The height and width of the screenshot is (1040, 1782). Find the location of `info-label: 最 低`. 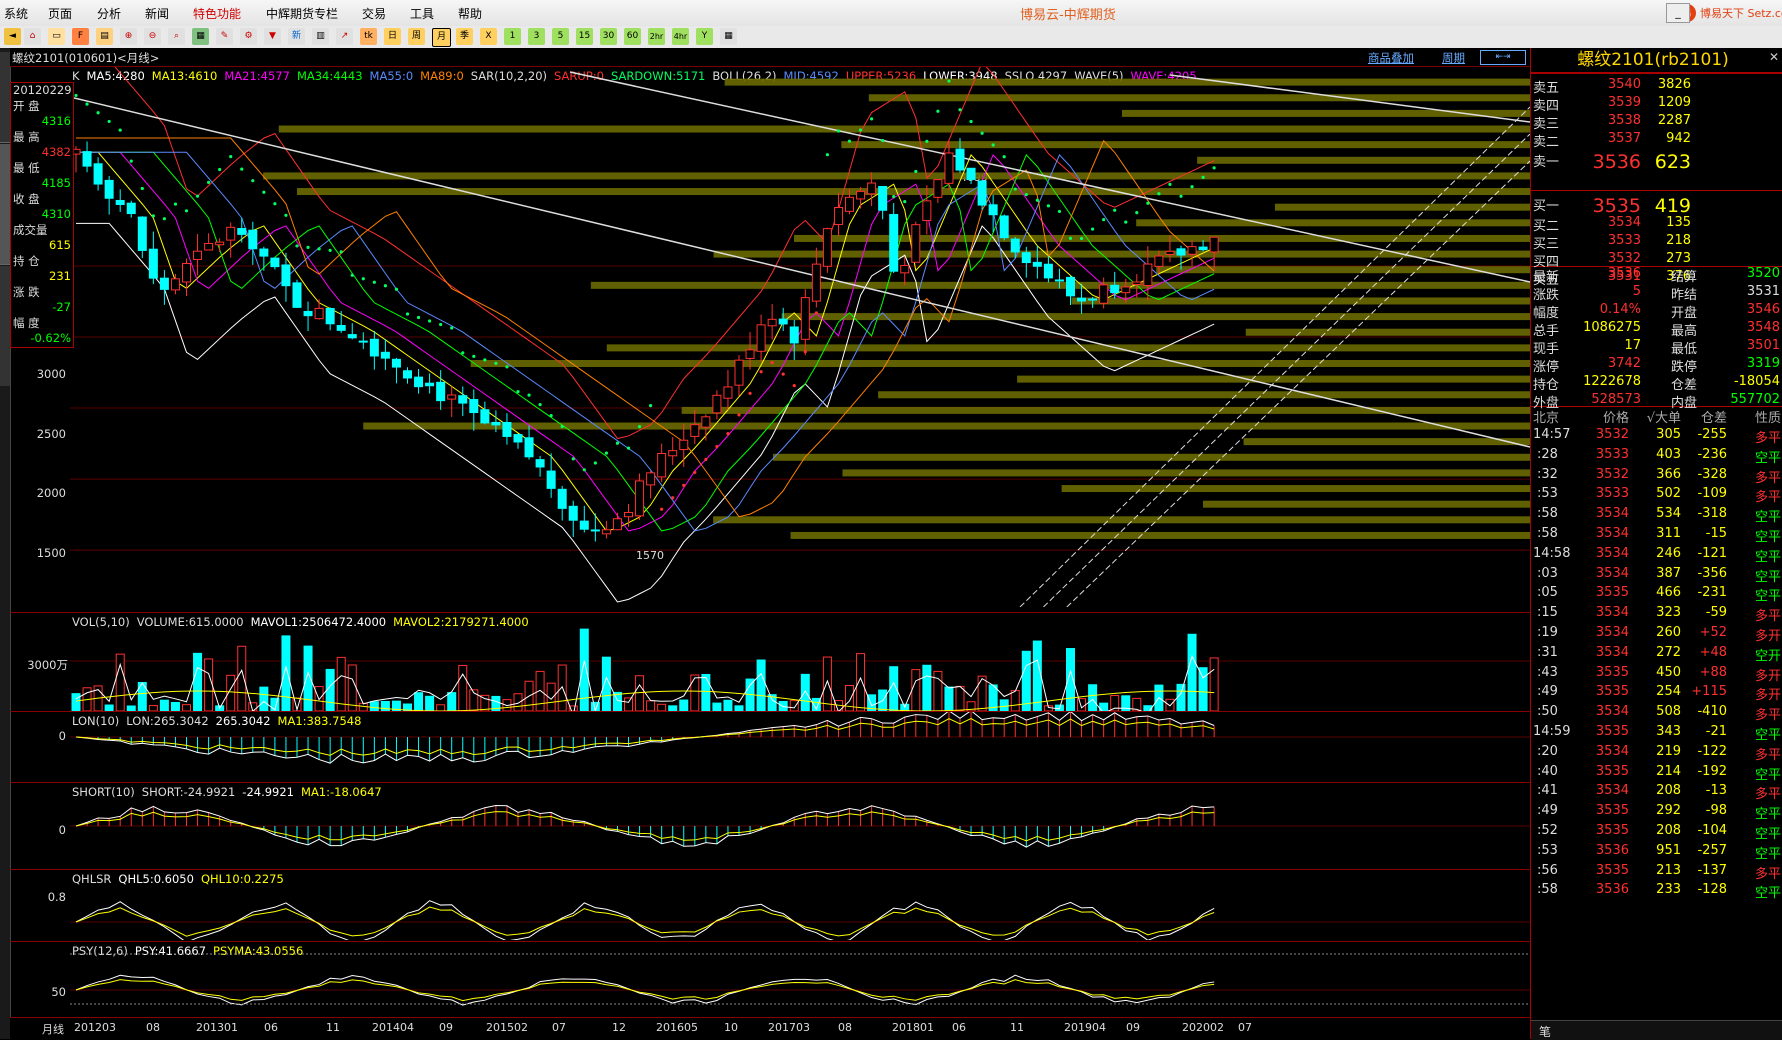

info-label: 最 低 is located at coordinates (26, 167).